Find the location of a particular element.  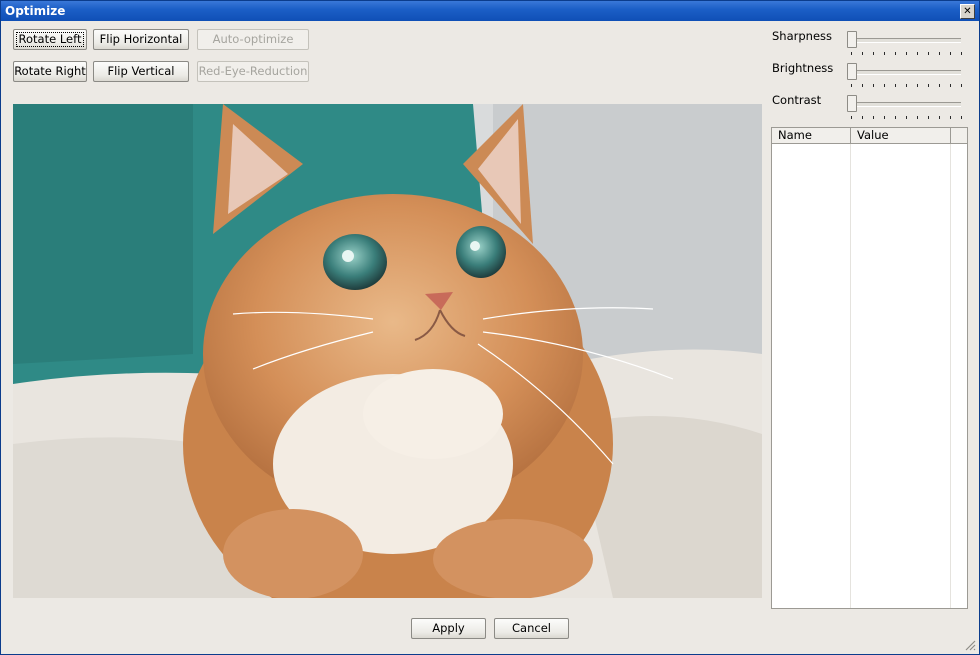

auto-optimize-button: Auto-optimize is located at coordinates (253, 39).